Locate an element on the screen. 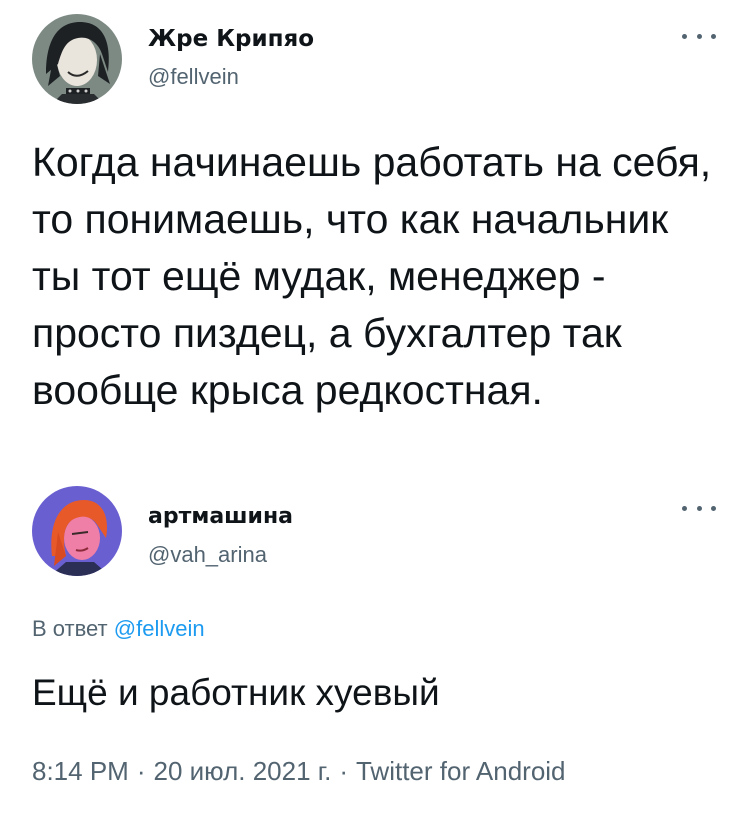 This screenshot has width=750, height=816. more-options-button is located at coordinates (699, 36).